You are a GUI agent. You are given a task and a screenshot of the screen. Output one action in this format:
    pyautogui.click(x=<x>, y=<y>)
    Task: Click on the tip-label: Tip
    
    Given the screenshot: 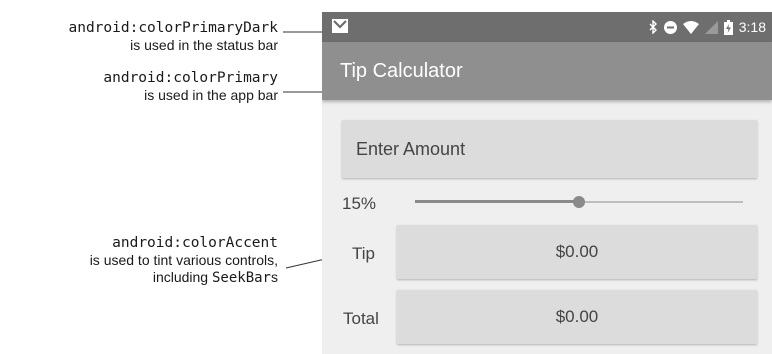 What is the action you would take?
    pyautogui.click(x=363, y=253)
    